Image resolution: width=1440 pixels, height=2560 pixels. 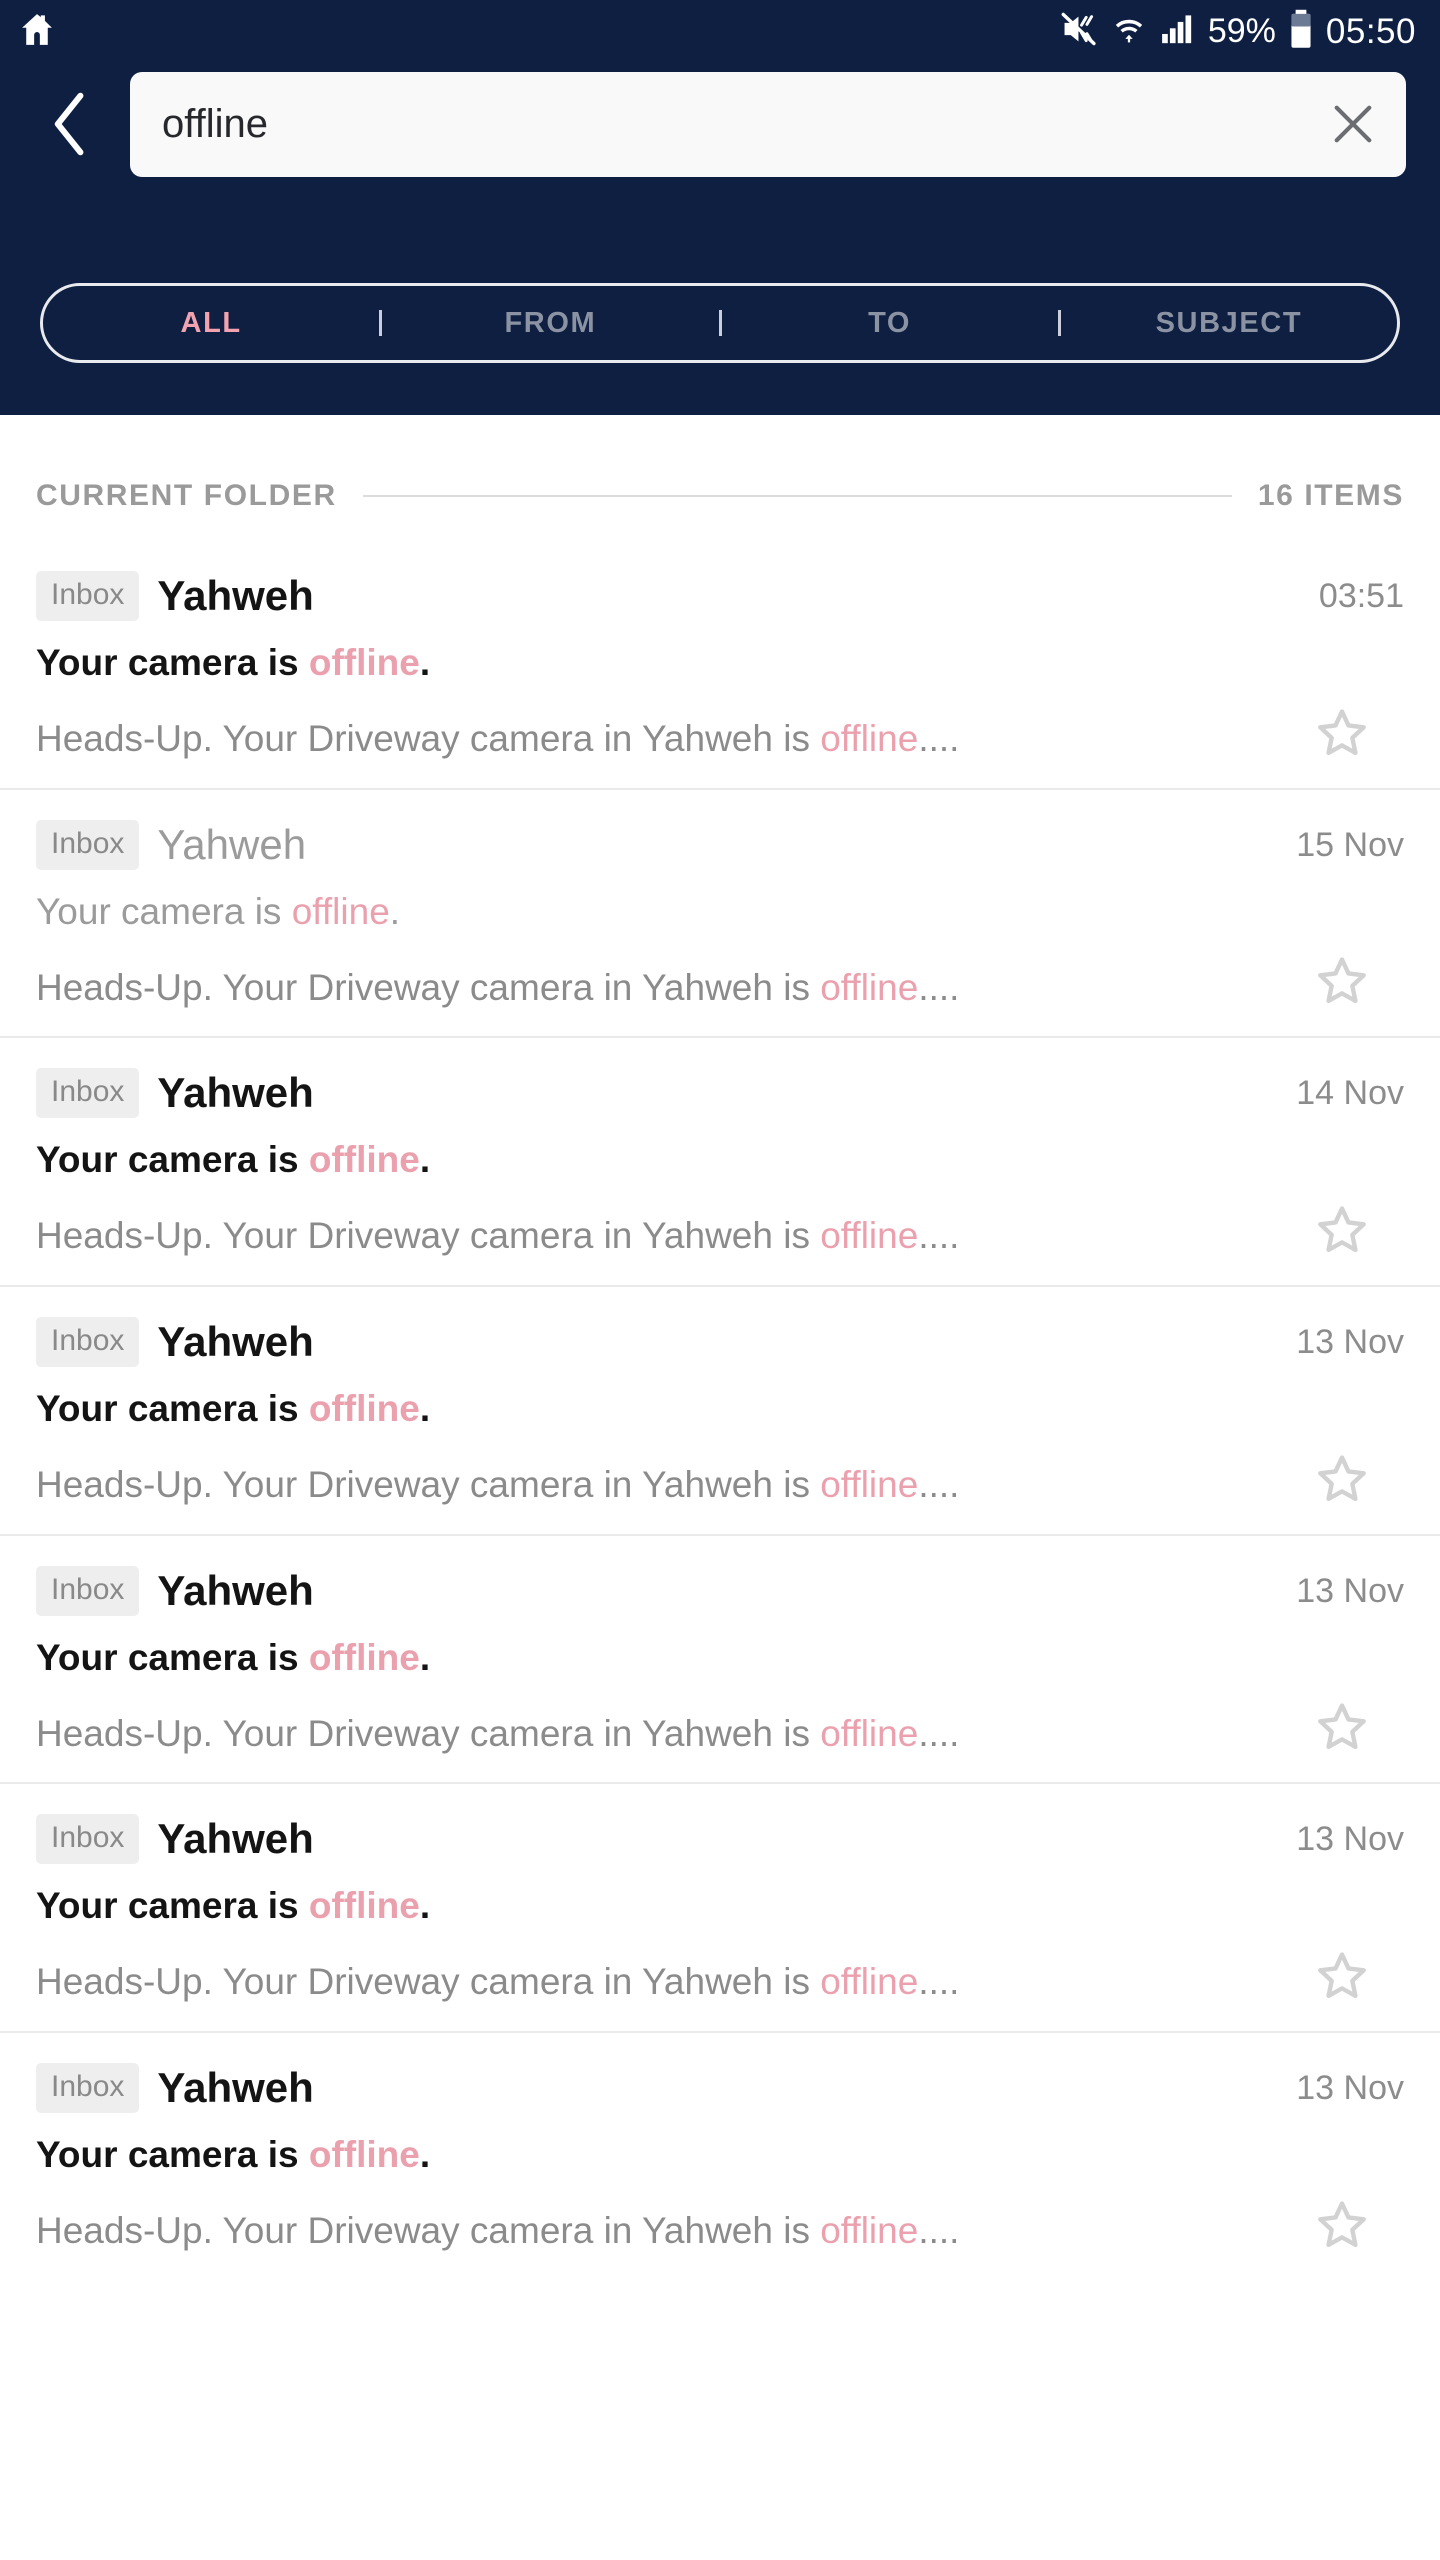 I want to click on search-bar-row: offline, so click(x=720, y=124).